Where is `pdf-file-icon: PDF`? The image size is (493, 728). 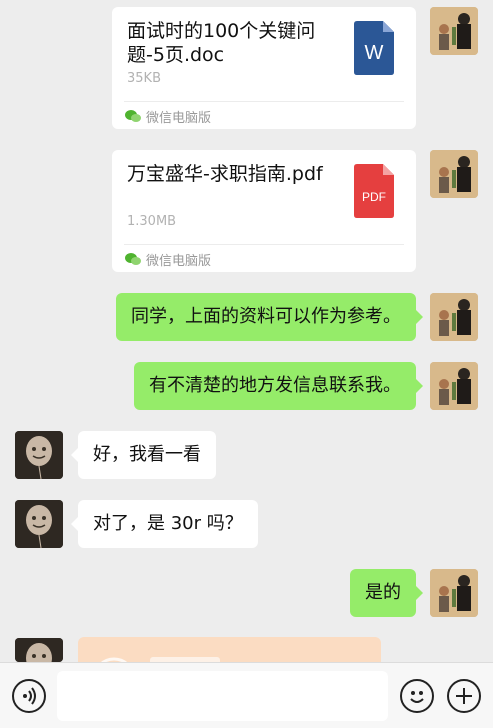 pdf-file-icon: PDF is located at coordinates (374, 191).